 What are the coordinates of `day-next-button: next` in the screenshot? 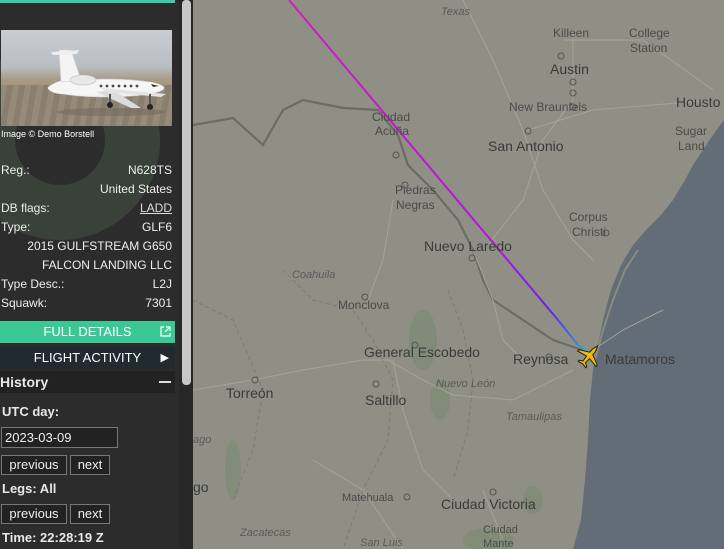 It's located at (90, 465).